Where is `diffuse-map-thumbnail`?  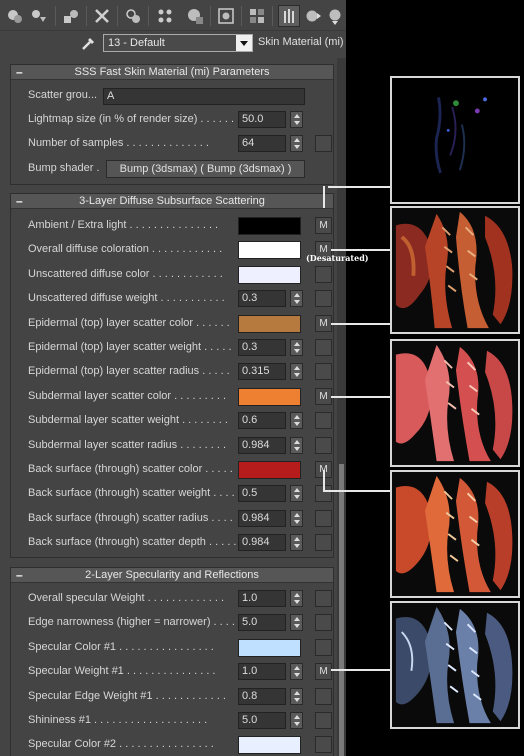 diffuse-map-thumbnail is located at coordinates (455, 270).